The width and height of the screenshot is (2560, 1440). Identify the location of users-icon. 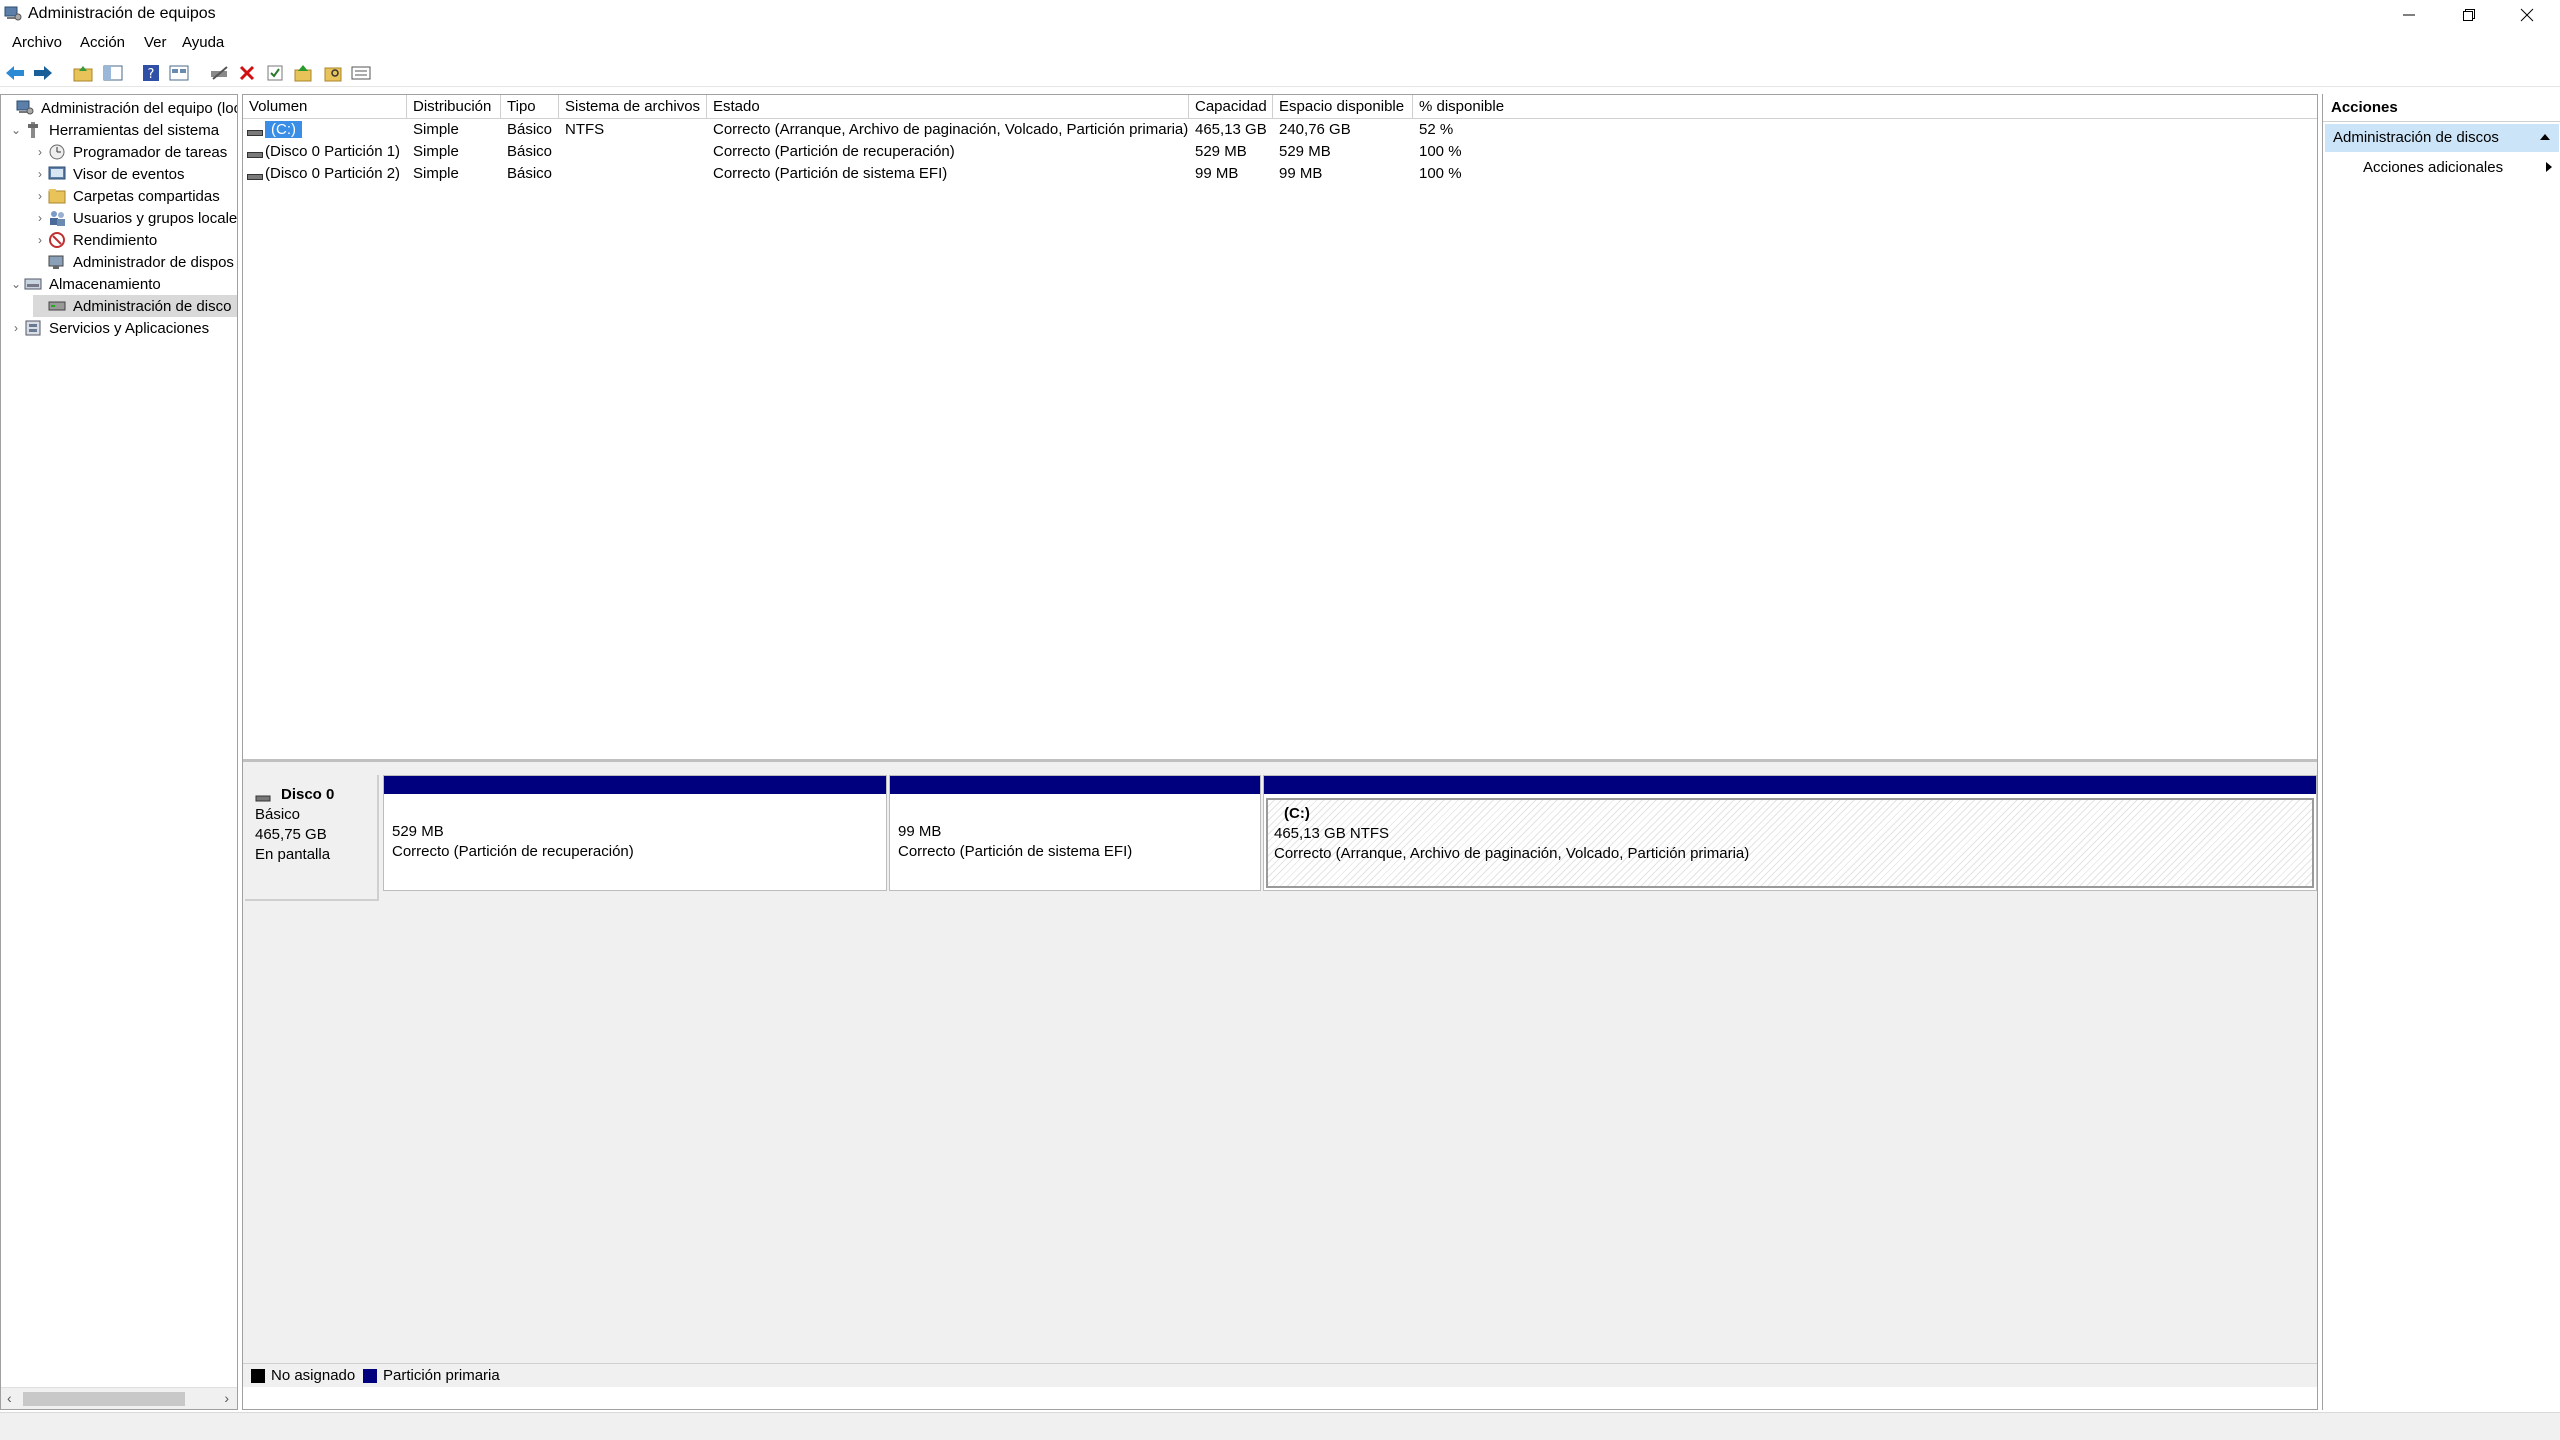
(57, 218).